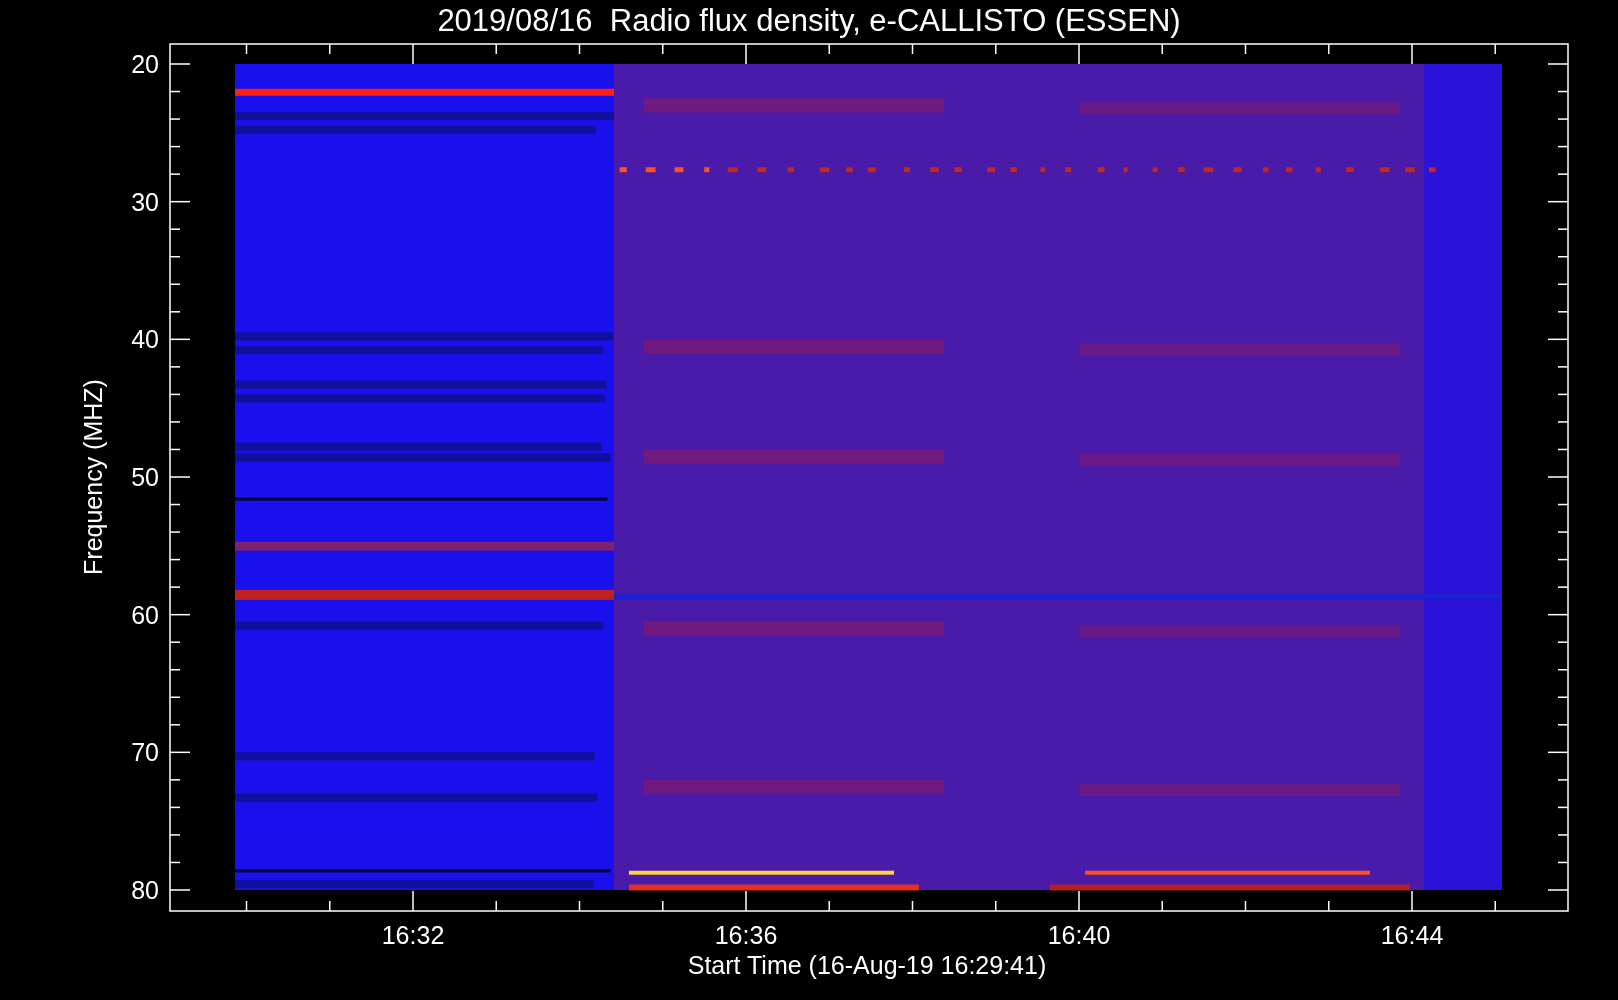 This screenshot has height=1000, width=1618. What do you see at coordinates (867, 965) in the screenshot?
I see `x-axis-label: Start Time (16-Aug-19 16:29:41)` at bounding box center [867, 965].